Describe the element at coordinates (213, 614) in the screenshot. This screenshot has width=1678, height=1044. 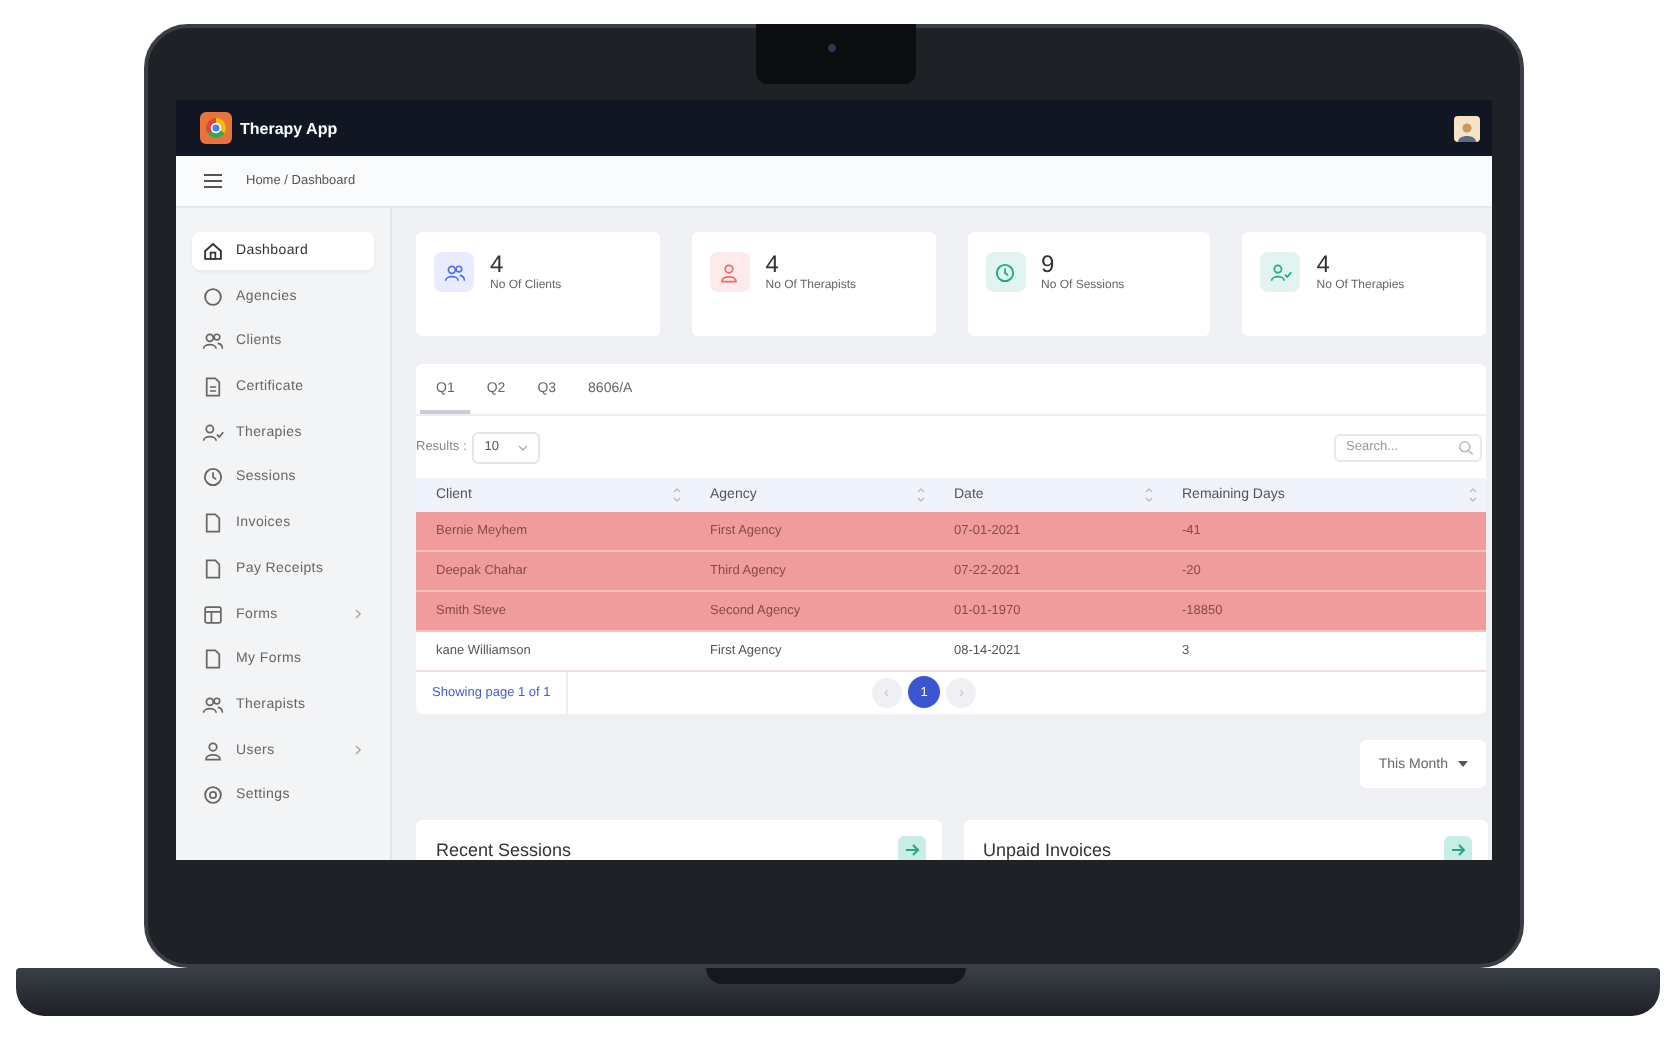
I see `layout-icon` at that location.